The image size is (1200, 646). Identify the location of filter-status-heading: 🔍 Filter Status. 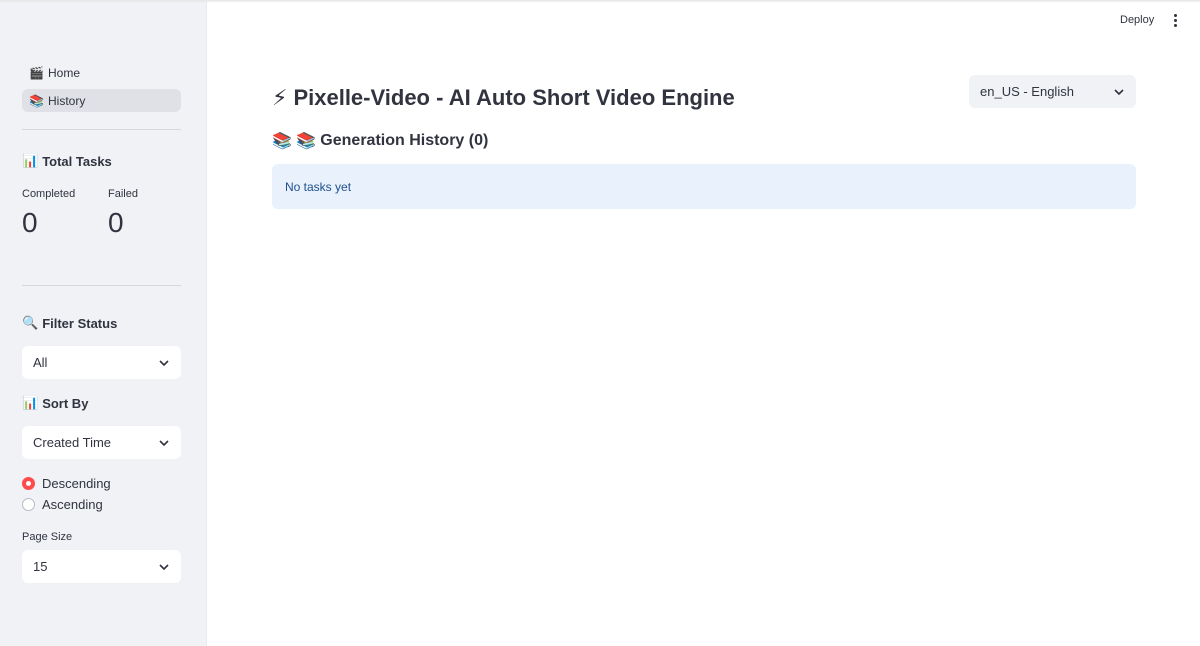
(70, 323).